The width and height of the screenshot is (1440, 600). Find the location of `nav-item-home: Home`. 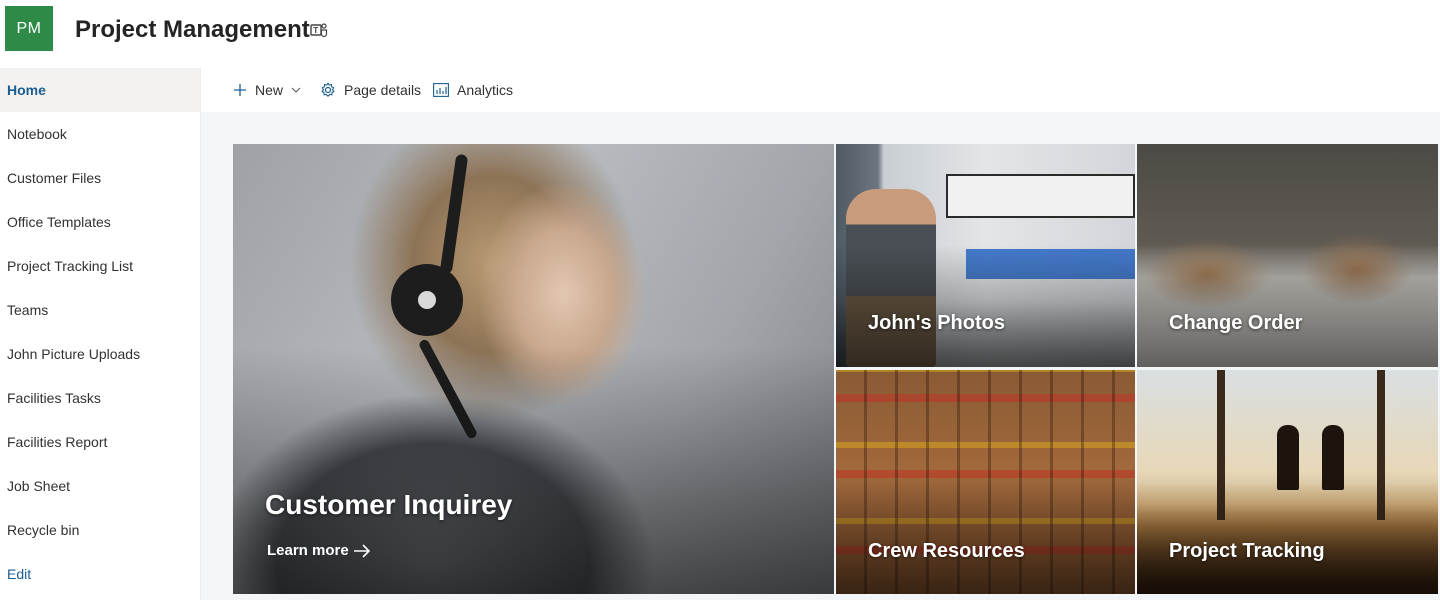

nav-item-home: Home is located at coordinates (100, 90).